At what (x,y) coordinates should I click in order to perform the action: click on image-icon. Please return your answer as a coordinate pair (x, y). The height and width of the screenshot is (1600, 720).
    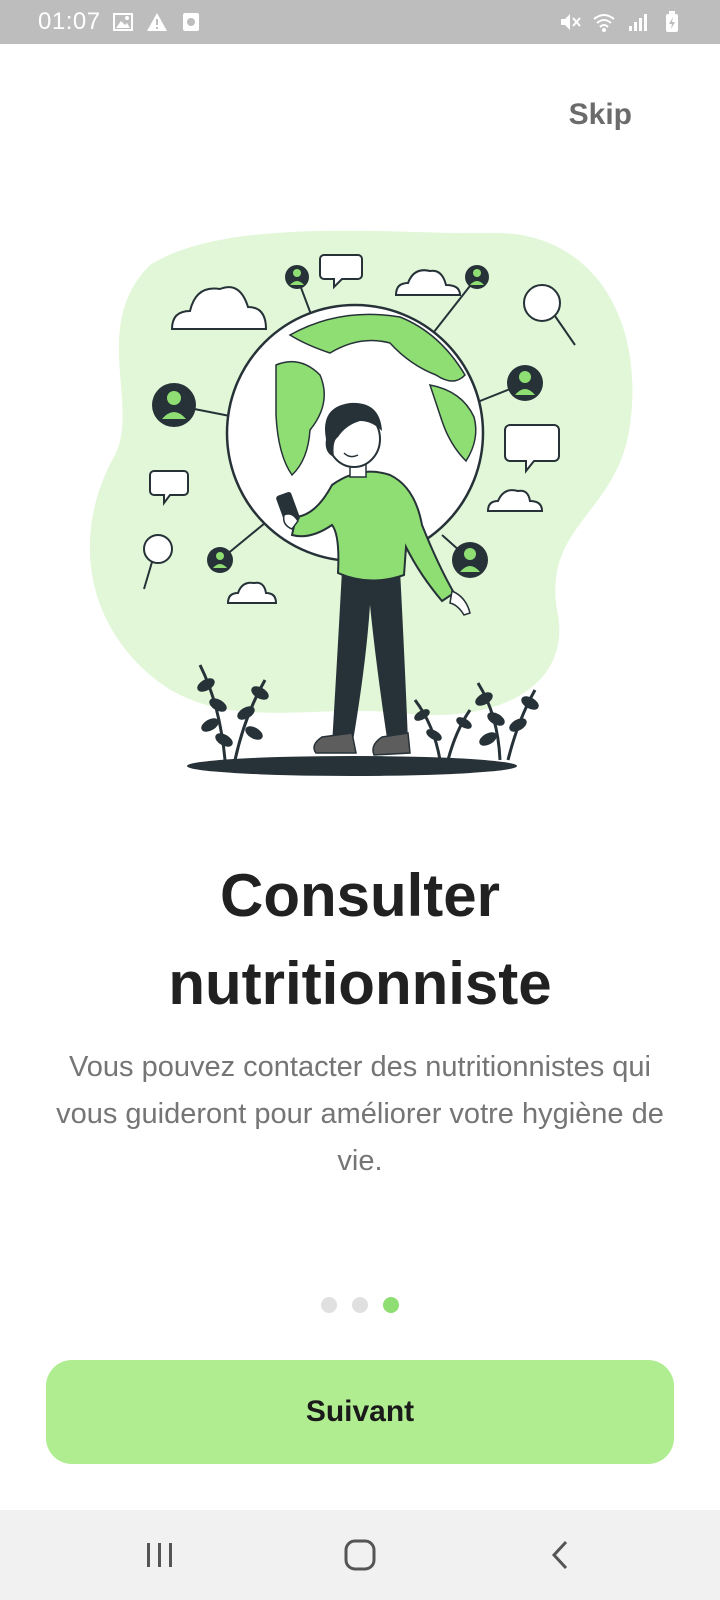
    Looking at the image, I should click on (123, 22).